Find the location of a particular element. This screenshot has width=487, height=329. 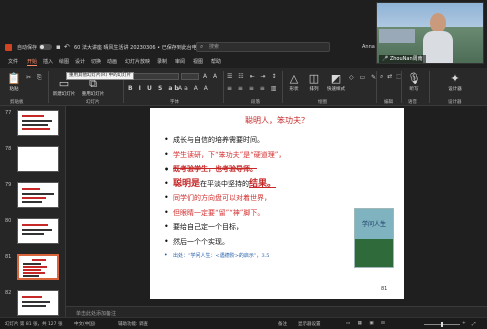

arrange-button: ◫ 排列 is located at coordinates (314, 82).